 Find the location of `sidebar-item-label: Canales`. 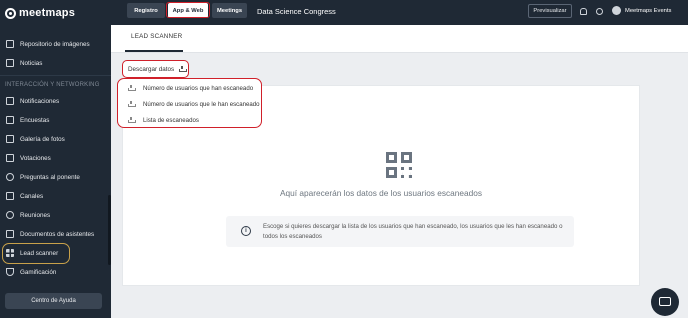

sidebar-item-label: Canales is located at coordinates (32, 196).